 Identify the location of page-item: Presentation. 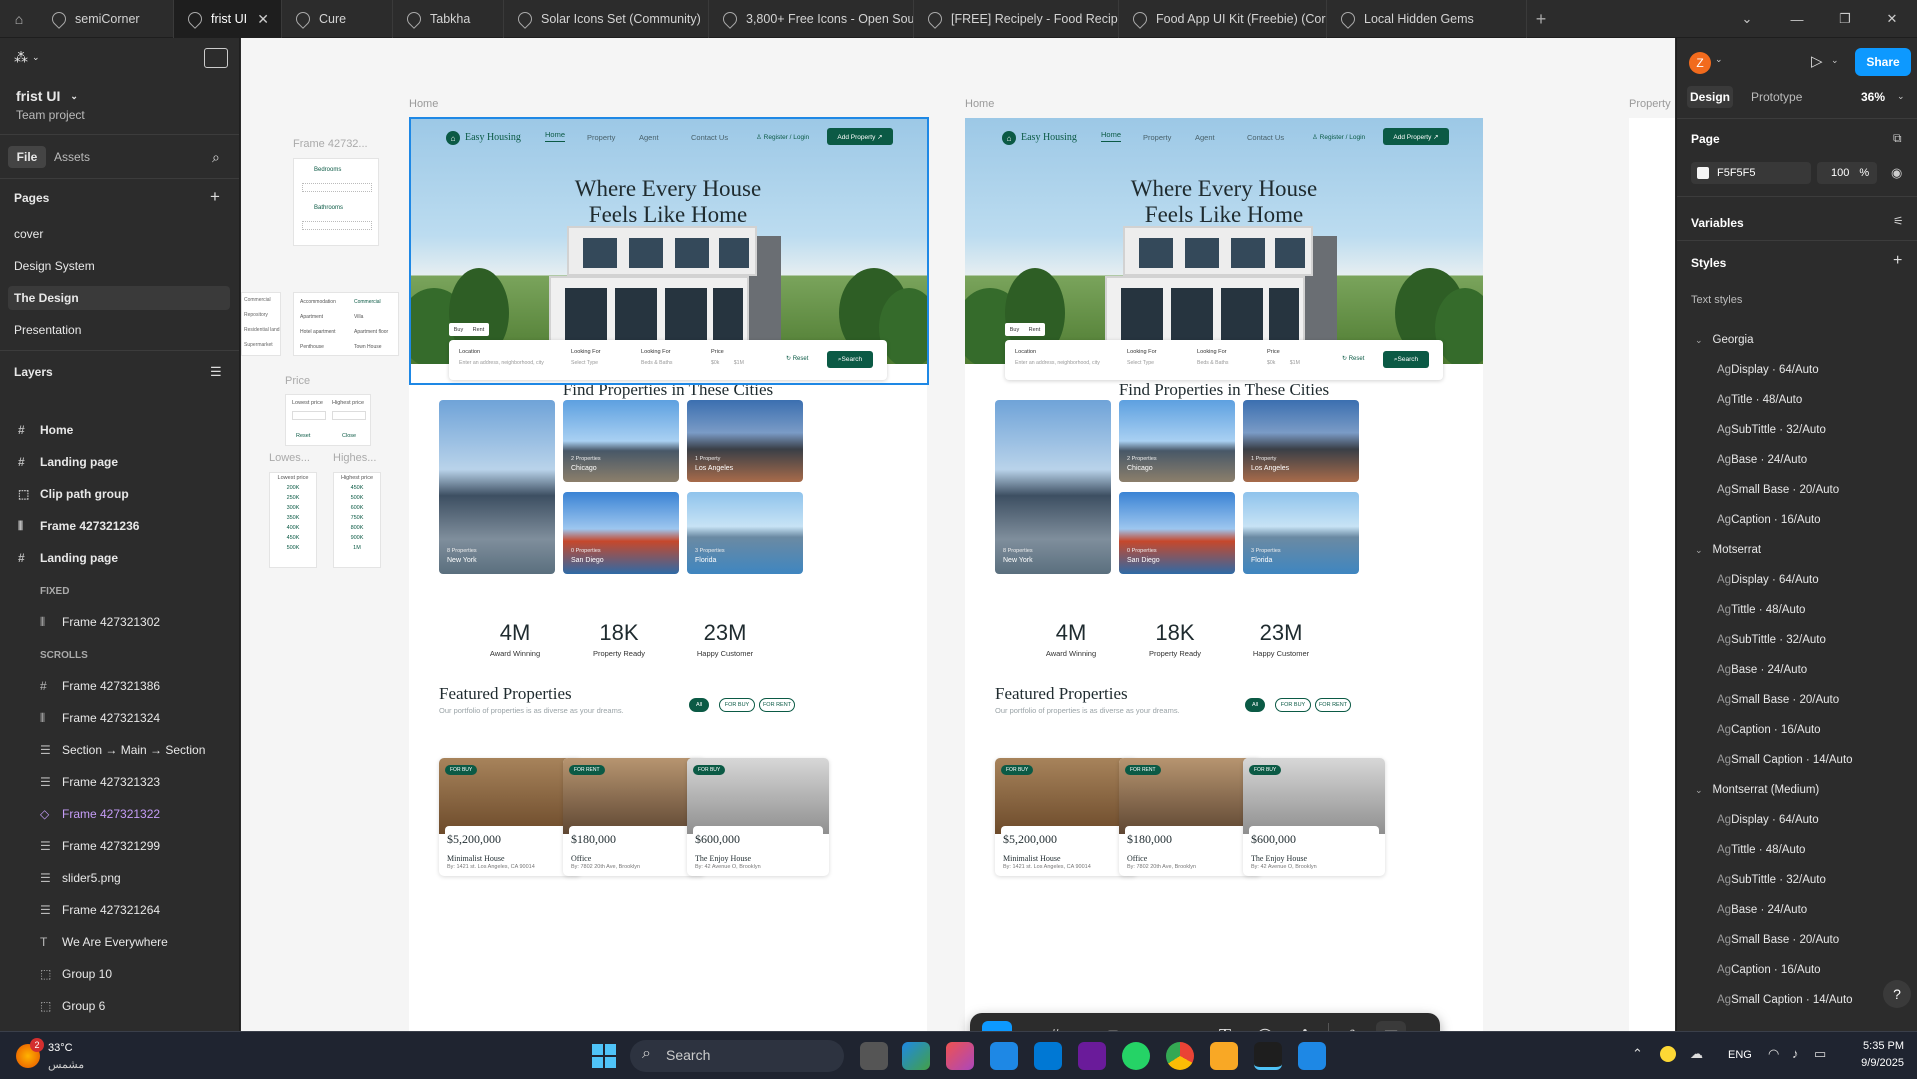
(119, 330).